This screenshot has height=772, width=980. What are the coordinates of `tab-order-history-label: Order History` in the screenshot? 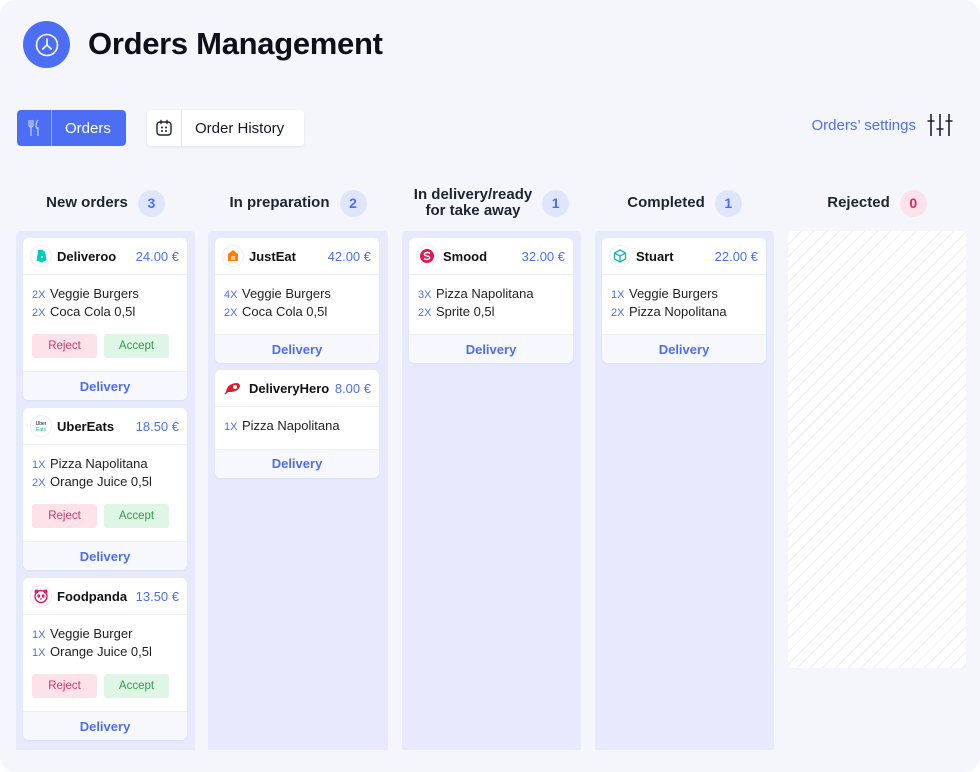 It's located at (240, 128).